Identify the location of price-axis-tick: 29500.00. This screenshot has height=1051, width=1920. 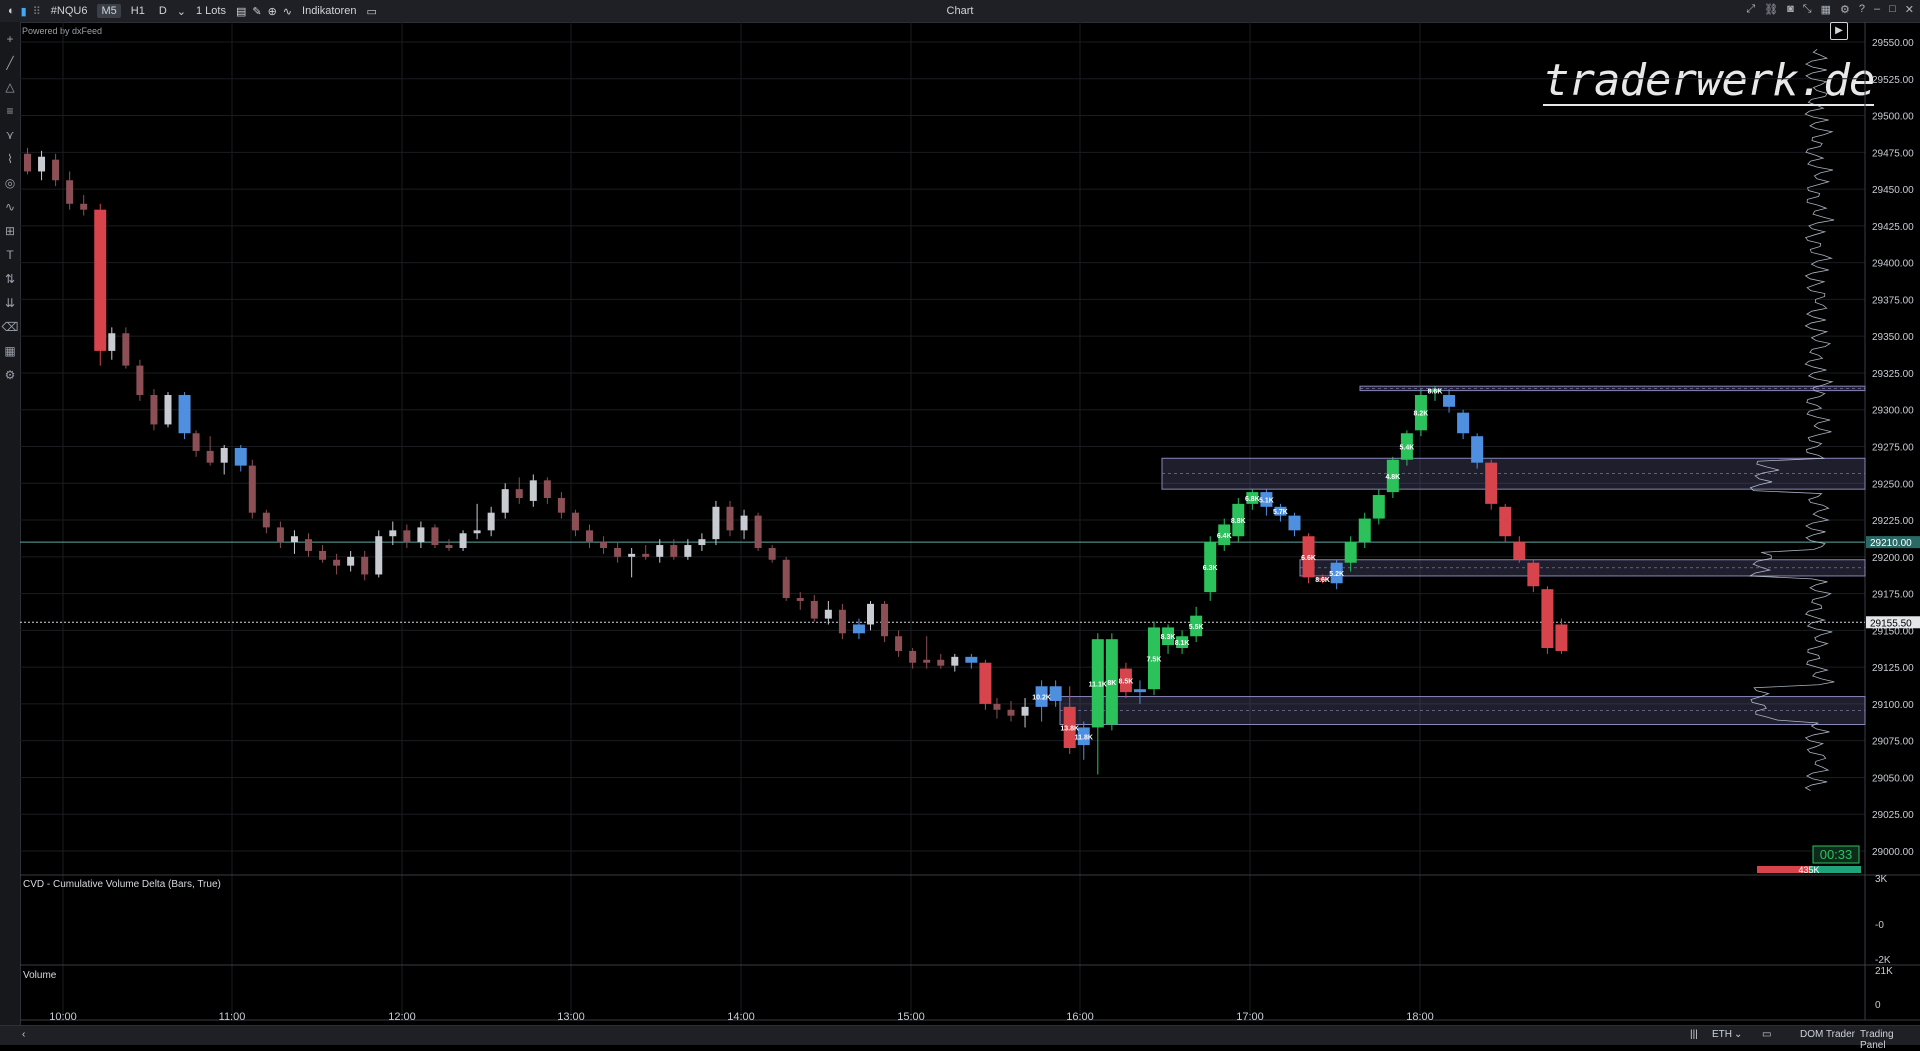
(1893, 117).